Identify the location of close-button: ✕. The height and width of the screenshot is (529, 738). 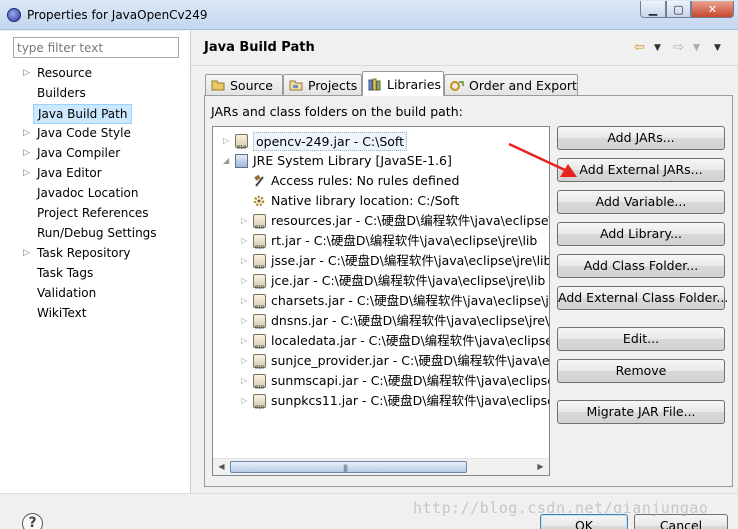
(712, 9).